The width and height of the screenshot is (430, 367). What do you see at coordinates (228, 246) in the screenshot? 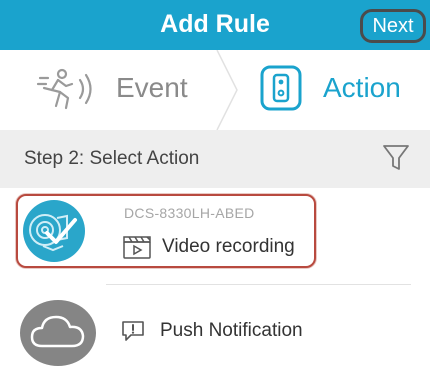
I see `action-label: Video recording` at bounding box center [228, 246].